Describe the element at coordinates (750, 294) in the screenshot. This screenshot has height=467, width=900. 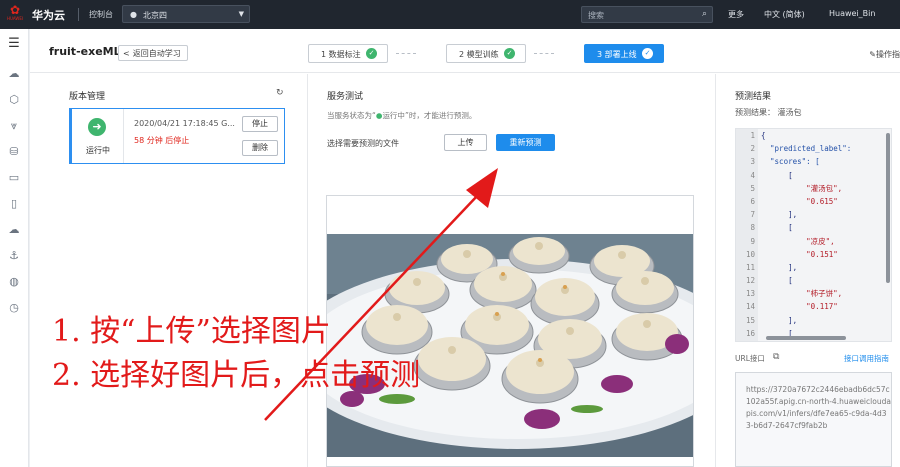
I see `line-number: 13` at that location.